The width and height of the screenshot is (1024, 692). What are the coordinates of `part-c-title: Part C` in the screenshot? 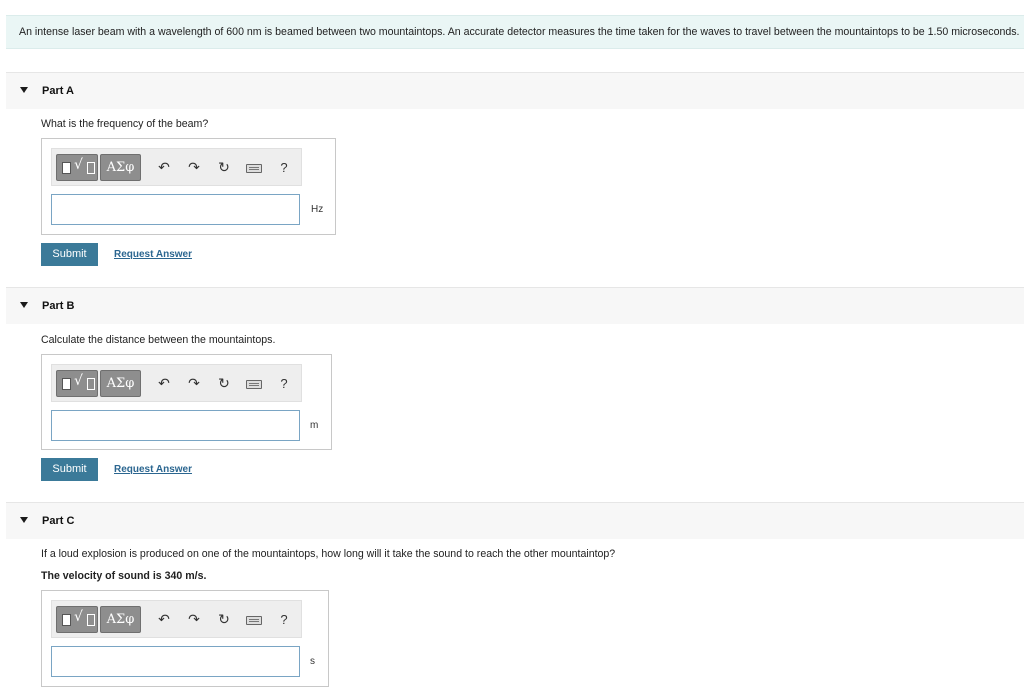 It's located at (58, 521).